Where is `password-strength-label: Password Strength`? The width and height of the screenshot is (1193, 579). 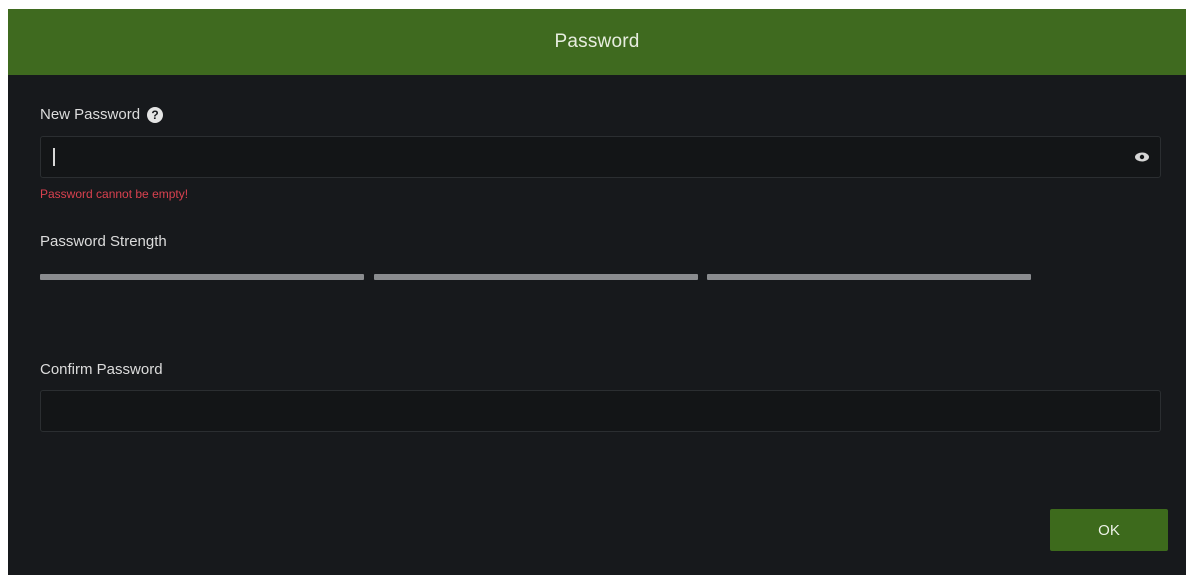 password-strength-label: Password Strength is located at coordinates (103, 241).